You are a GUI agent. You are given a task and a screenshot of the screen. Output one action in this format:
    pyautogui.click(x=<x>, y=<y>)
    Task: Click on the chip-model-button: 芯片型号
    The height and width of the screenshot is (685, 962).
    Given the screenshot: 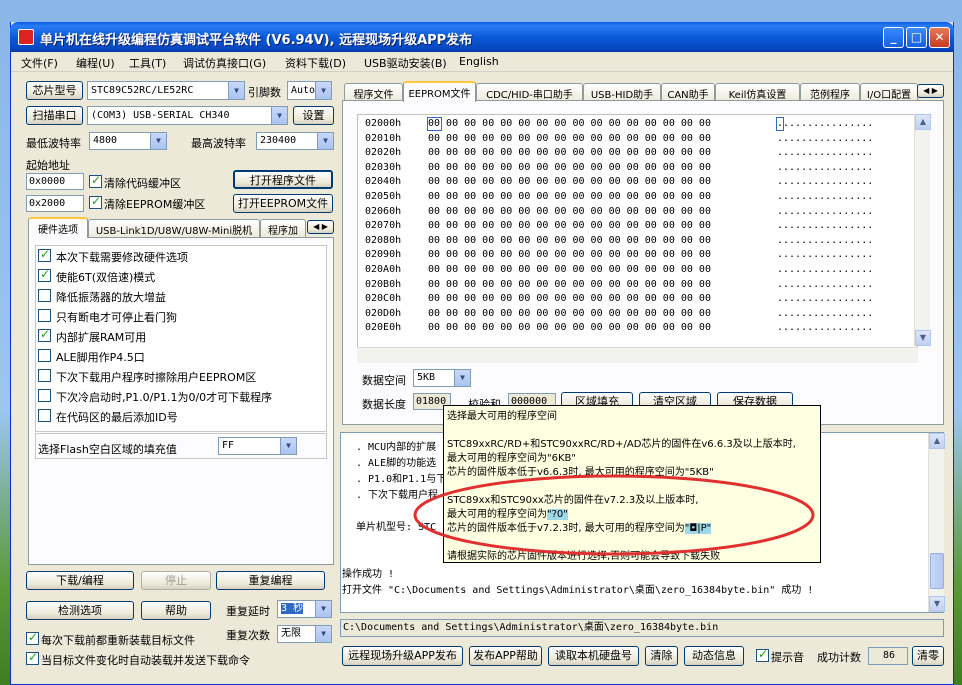 What is the action you would take?
    pyautogui.click(x=54, y=90)
    